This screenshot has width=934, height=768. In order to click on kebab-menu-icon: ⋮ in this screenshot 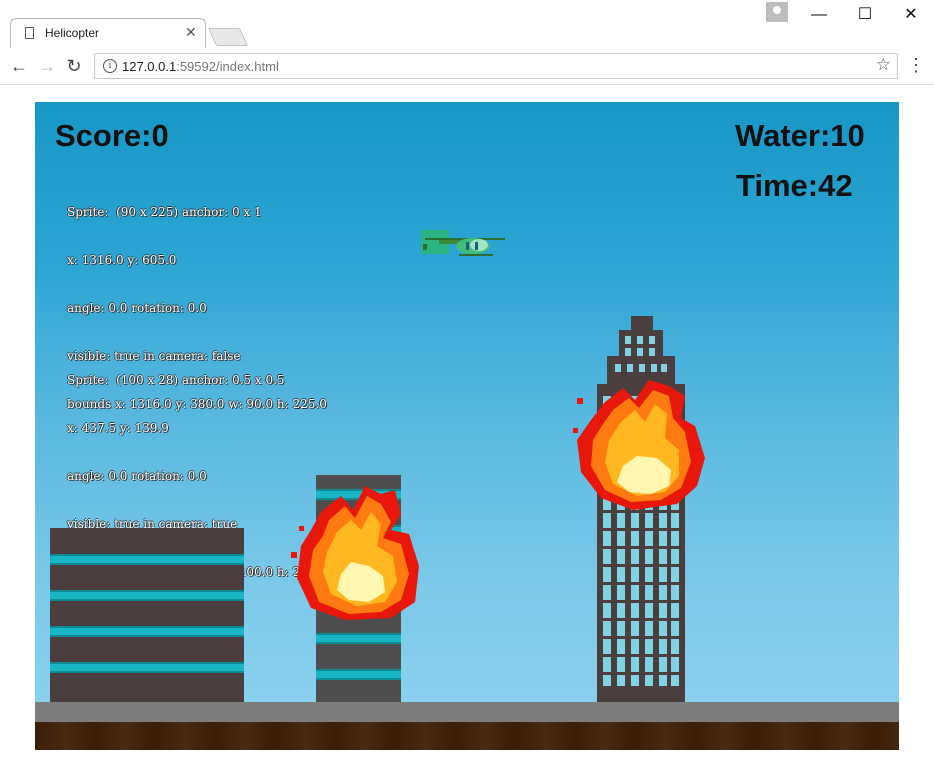, I will do `click(916, 65)`.